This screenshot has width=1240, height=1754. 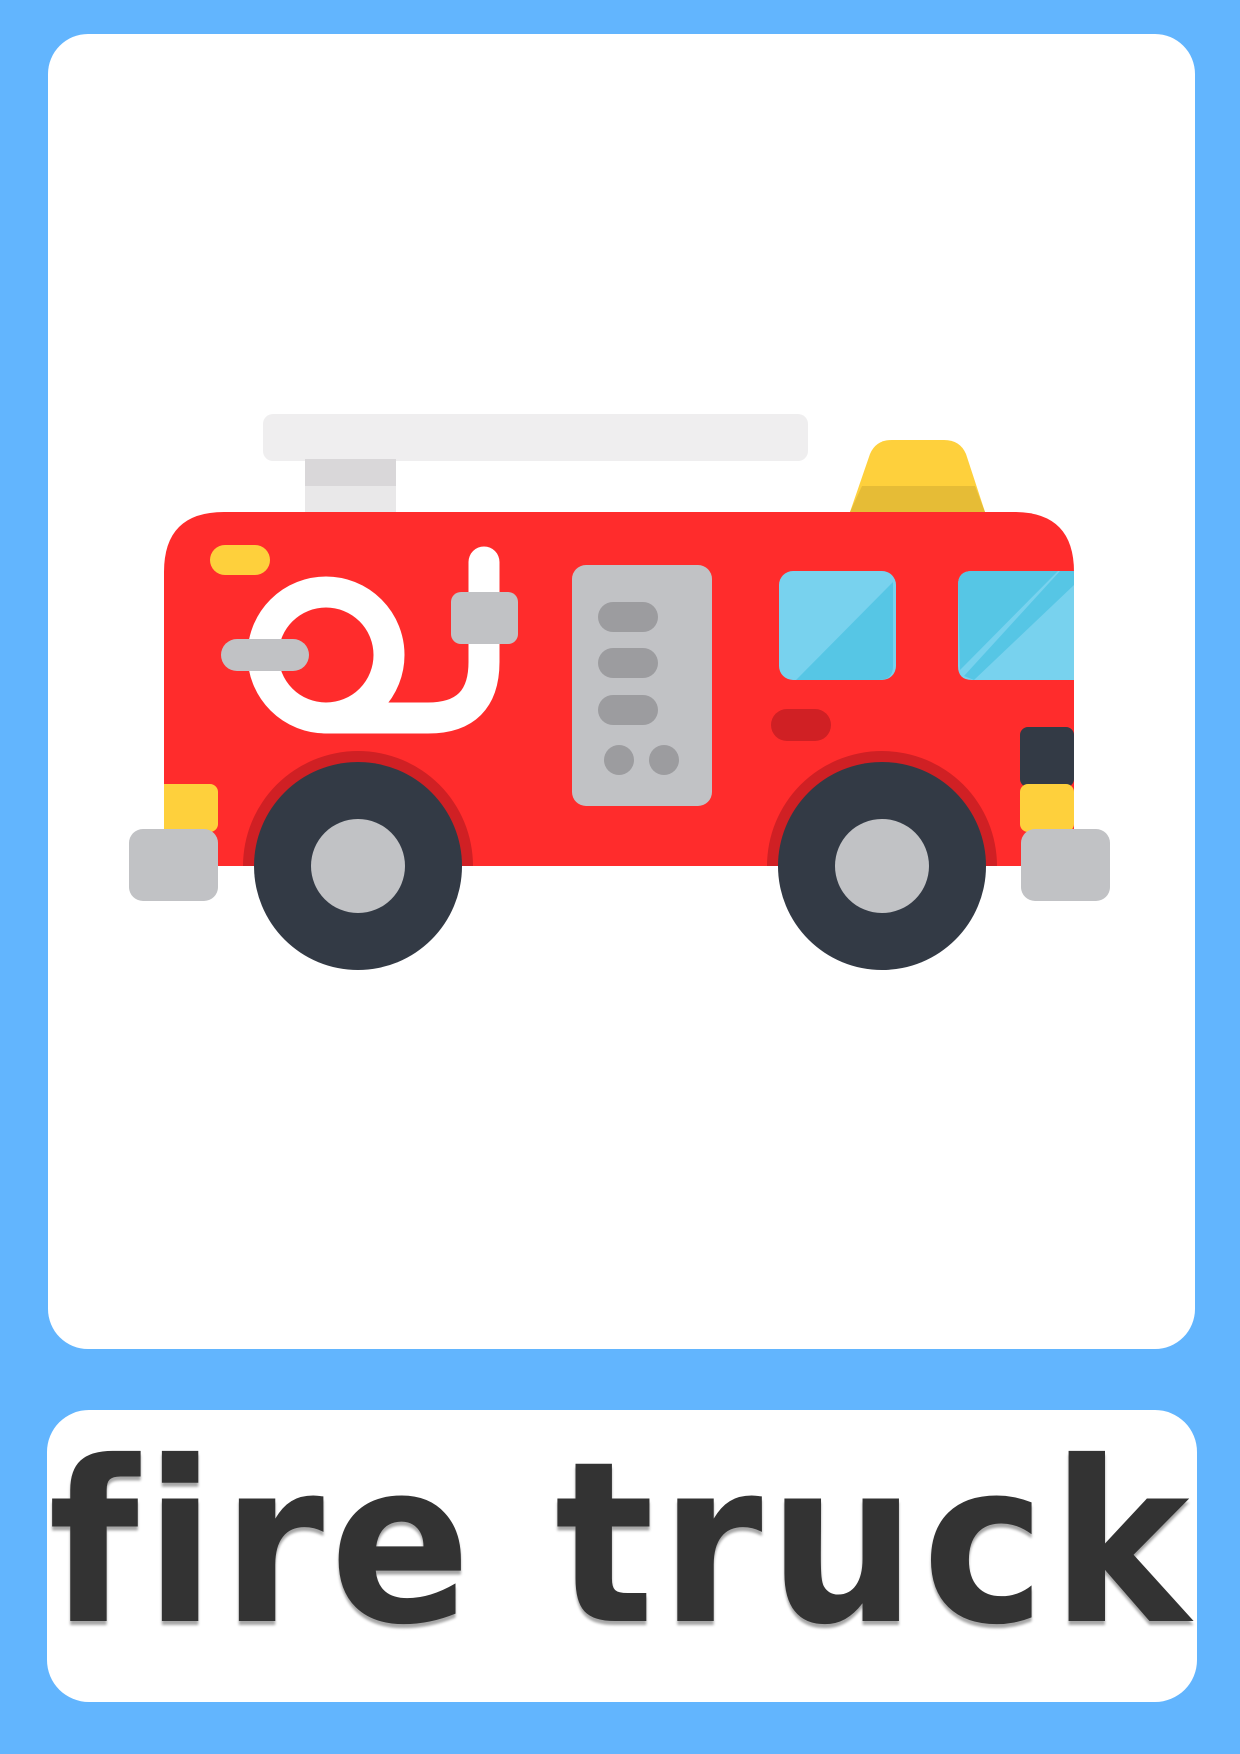 What do you see at coordinates (622, 1543) in the screenshot?
I see `word-label: fire truck` at bounding box center [622, 1543].